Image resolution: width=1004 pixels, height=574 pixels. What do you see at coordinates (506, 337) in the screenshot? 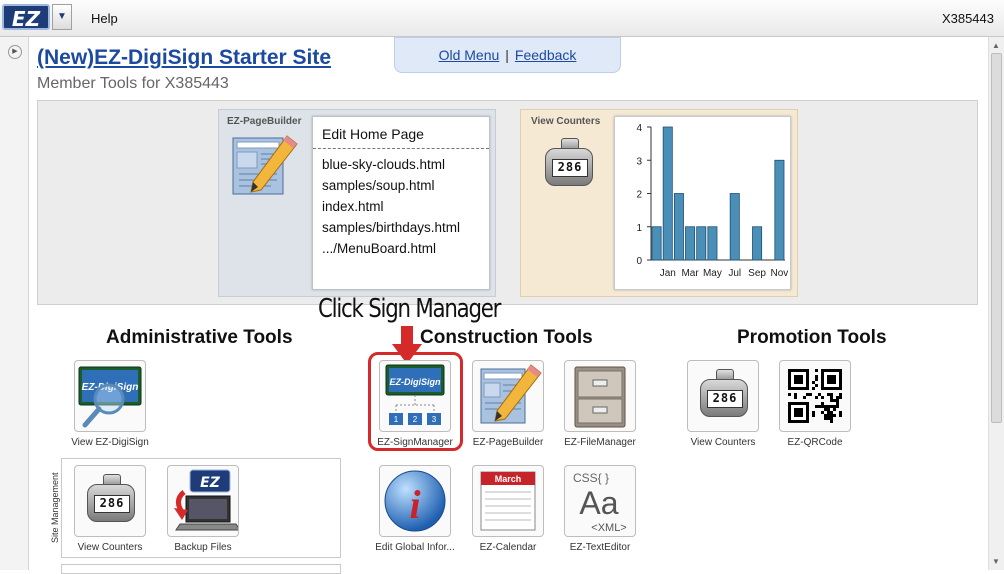
I see `section-title-construction: Construction Tools` at bounding box center [506, 337].